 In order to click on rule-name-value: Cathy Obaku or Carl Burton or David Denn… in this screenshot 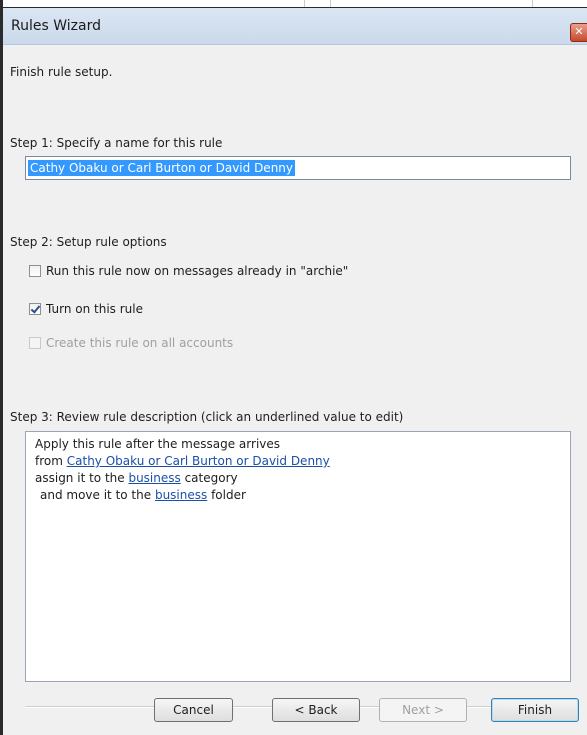, I will do `click(162, 168)`.